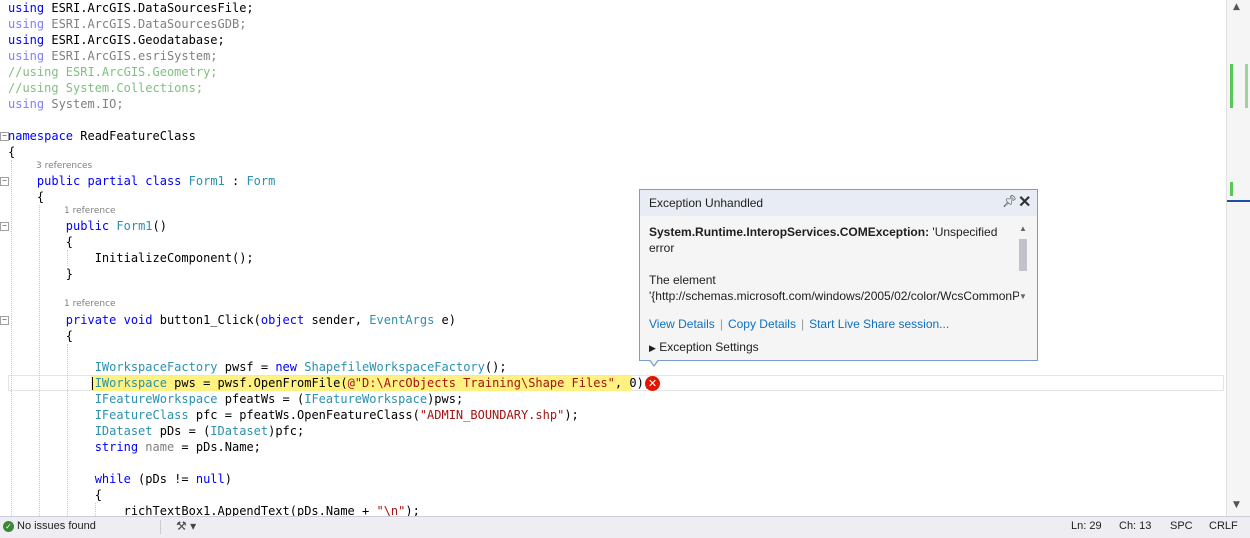 The height and width of the screenshot is (538, 1250). I want to click on code-token: System.IO;, so click(84, 104).